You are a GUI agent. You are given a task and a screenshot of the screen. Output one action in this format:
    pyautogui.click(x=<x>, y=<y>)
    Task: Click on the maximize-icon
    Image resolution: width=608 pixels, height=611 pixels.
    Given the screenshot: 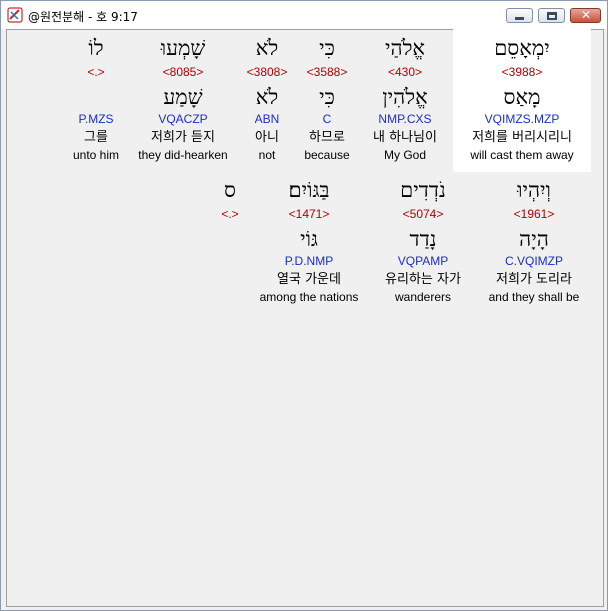 What is the action you would take?
    pyautogui.click(x=552, y=16)
    